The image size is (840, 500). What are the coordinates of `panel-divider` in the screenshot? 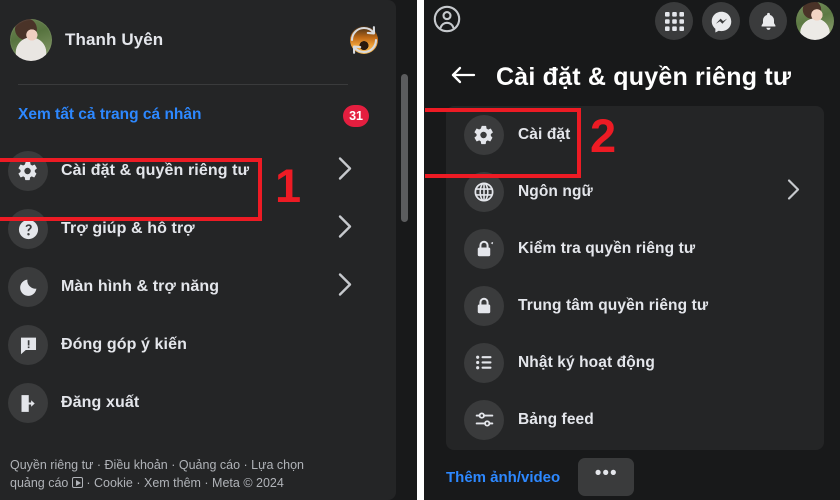 It's located at (420, 250).